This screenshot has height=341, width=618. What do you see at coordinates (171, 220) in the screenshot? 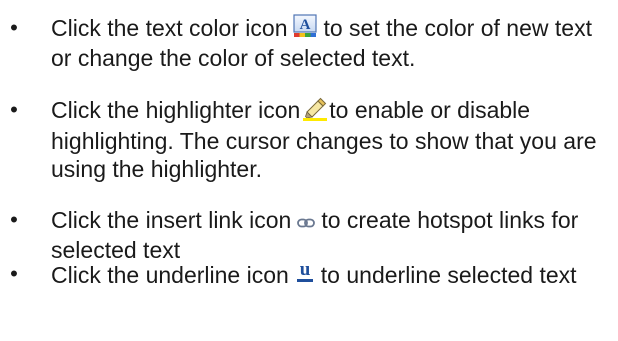
I see `list-item-text-before: Click the insert link icon` at bounding box center [171, 220].